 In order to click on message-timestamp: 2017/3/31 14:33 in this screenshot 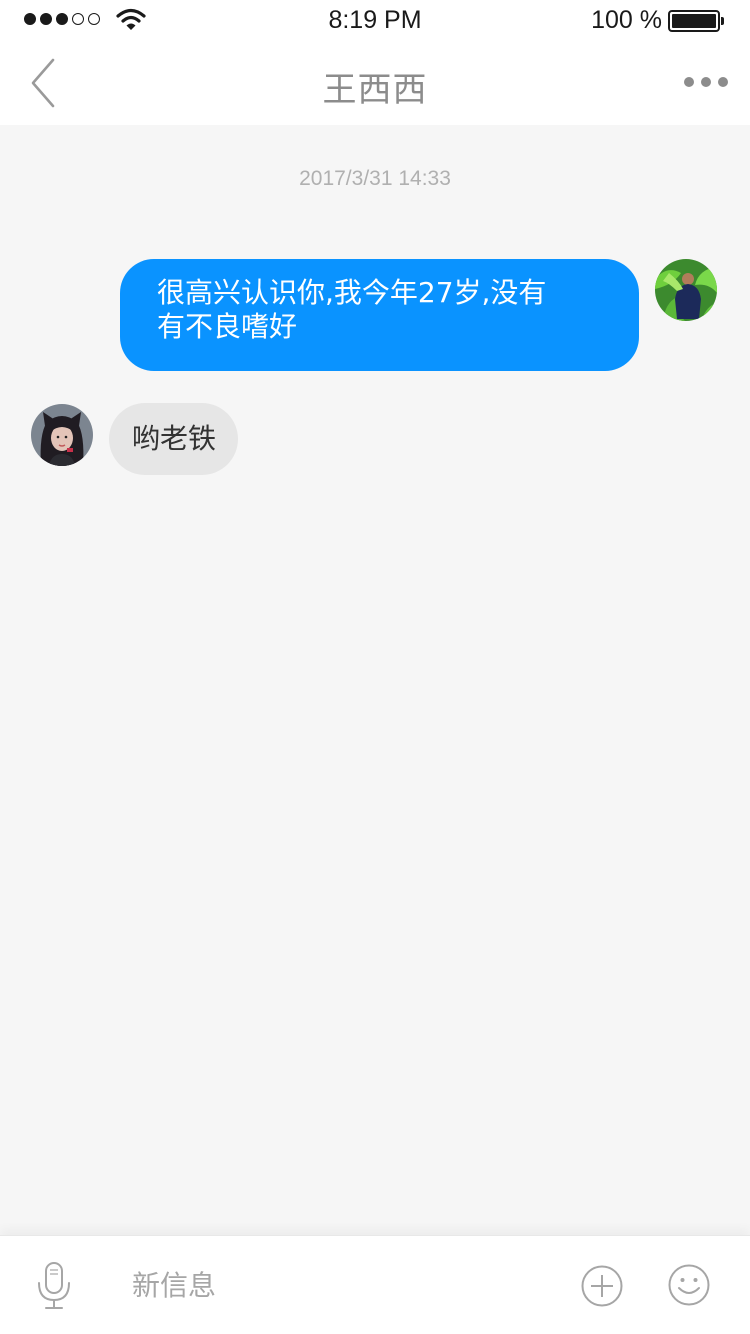, I will do `click(375, 178)`.